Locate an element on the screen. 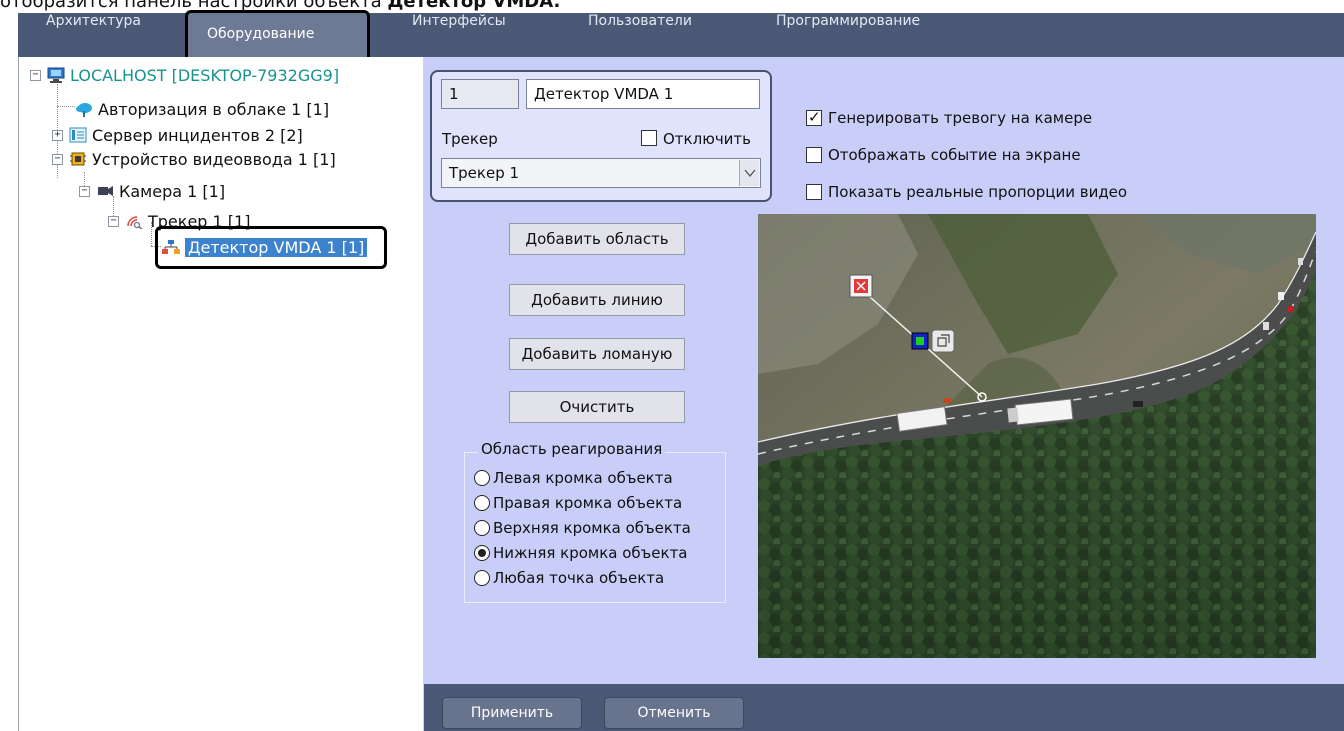 This screenshot has width=1344, height=731. radio-any-point: Любая точка объекта is located at coordinates (569, 578).